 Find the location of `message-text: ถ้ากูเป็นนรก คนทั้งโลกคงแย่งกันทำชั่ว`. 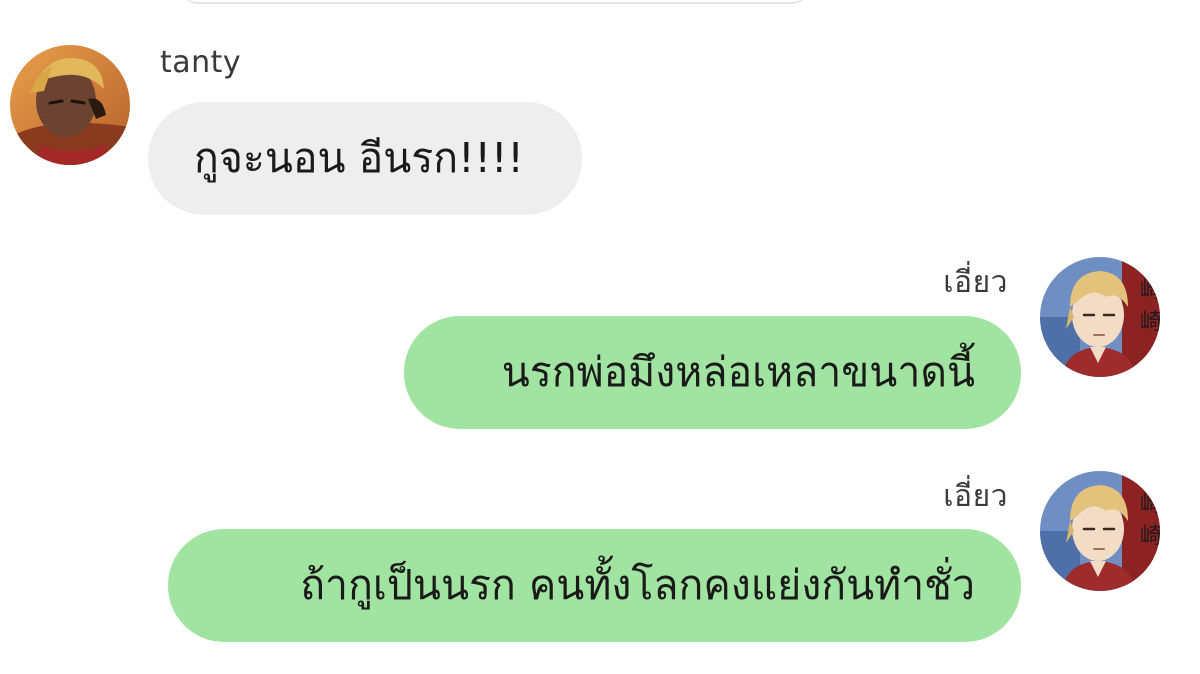

message-text: ถ้ากูเป็นนรก คนทั้งโลกคงแย่งกันทำชั่ว is located at coordinates (637, 585).